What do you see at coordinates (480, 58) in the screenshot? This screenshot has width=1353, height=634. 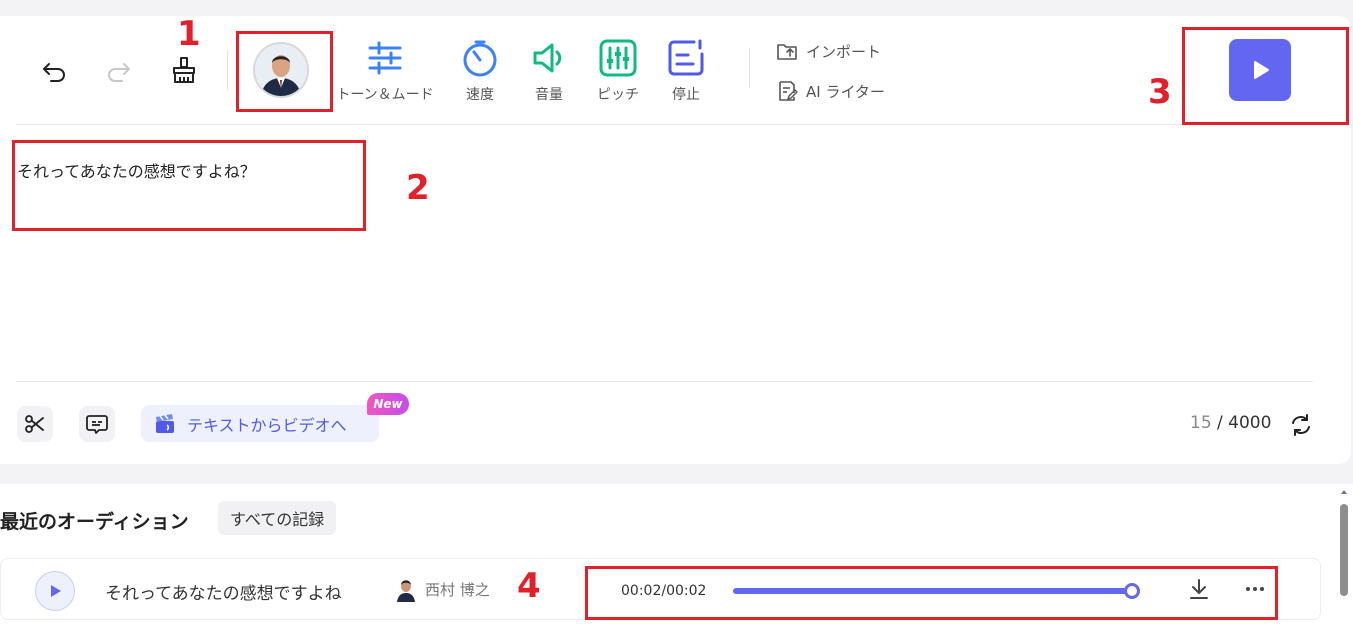 I see `speed-gauge-icon` at bounding box center [480, 58].